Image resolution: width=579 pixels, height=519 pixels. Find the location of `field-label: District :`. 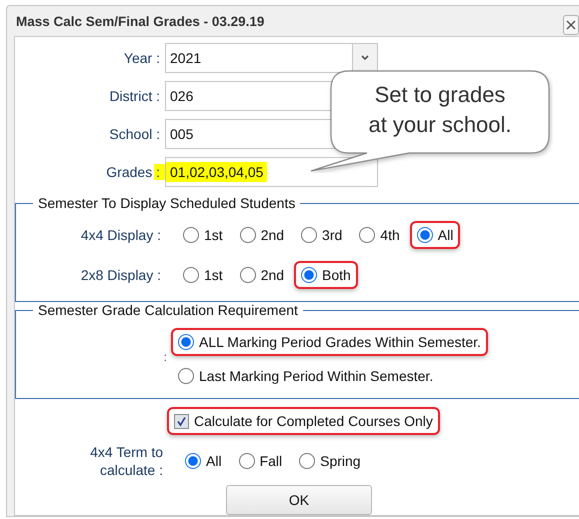

field-label: District : is located at coordinates (134, 96).